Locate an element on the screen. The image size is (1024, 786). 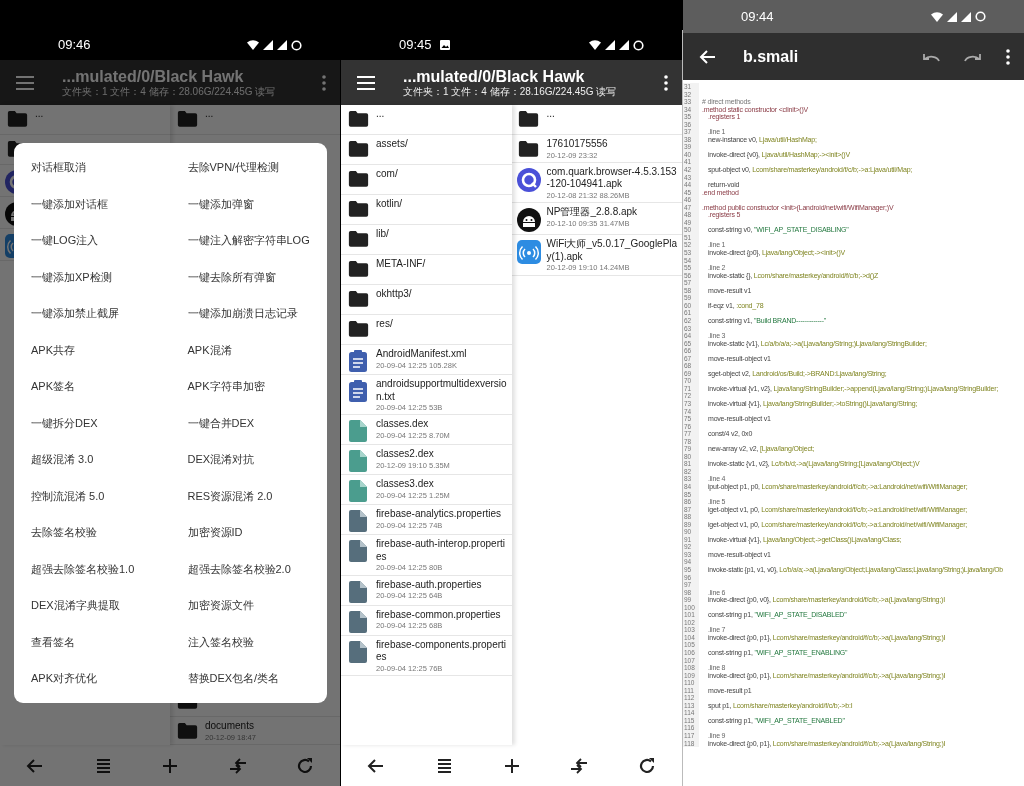
file-name: NP管理器_2.8.8.apk is located at coordinates (592, 212).